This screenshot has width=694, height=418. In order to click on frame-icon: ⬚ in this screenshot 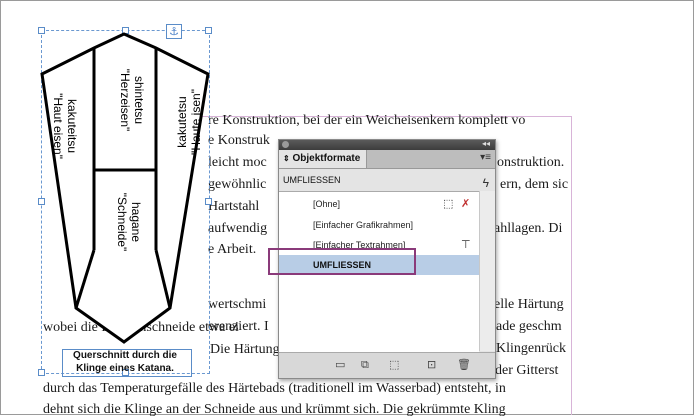, I will do `click(448, 203)`.